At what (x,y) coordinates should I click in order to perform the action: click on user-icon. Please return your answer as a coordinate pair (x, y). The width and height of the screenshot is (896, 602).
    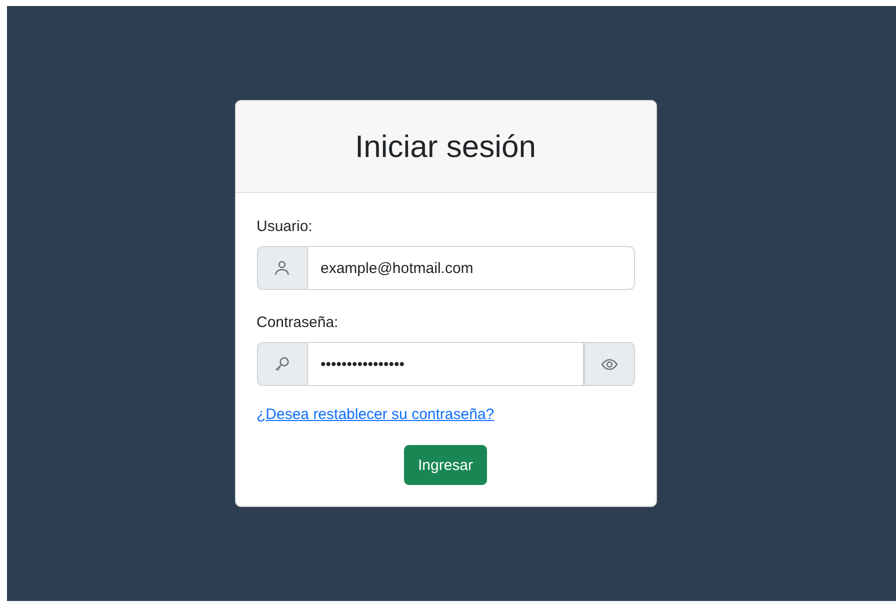
    Looking at the image, I should click on (282, 268).